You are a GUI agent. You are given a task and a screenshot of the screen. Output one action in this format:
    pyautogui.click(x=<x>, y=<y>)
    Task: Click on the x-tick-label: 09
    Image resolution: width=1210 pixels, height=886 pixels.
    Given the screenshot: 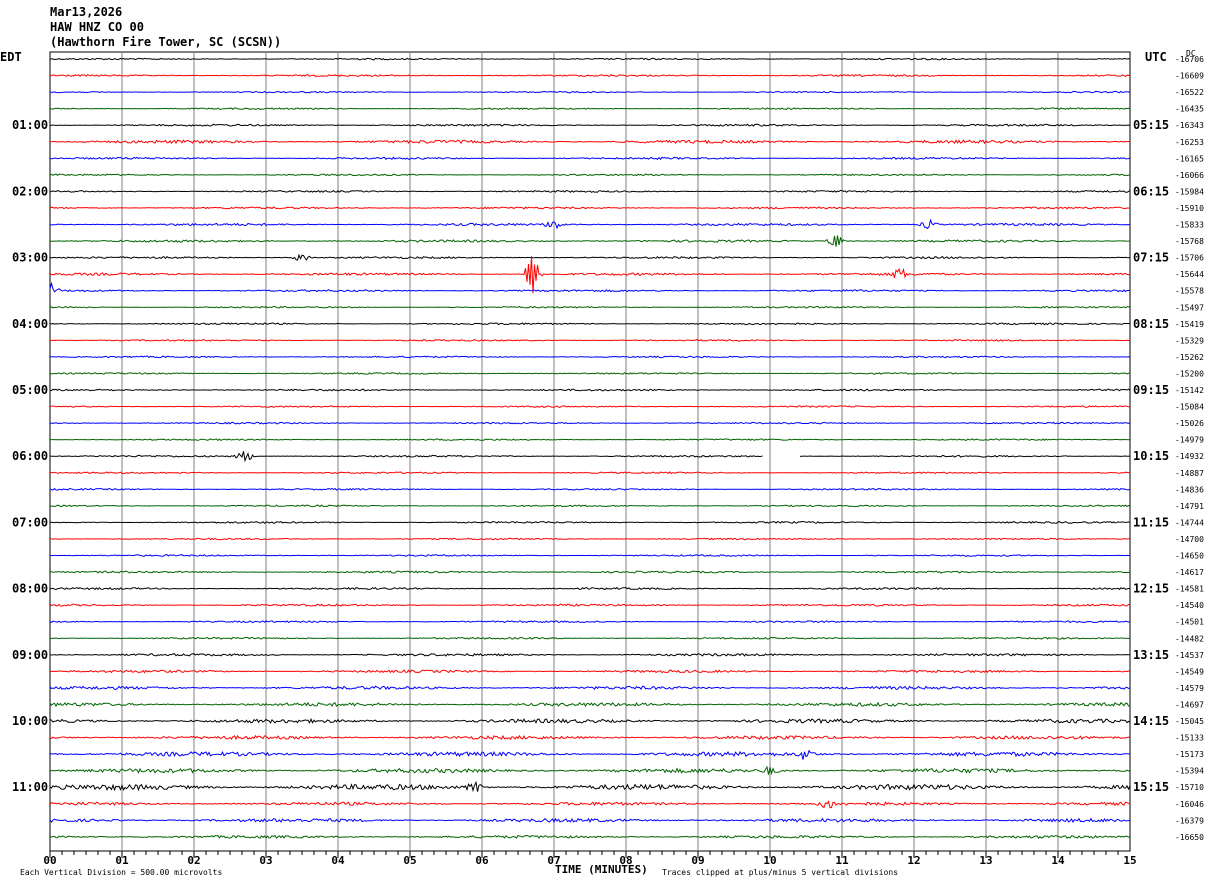 What is the action you would take?
    pyautogui.click(x=697, y=860)
    